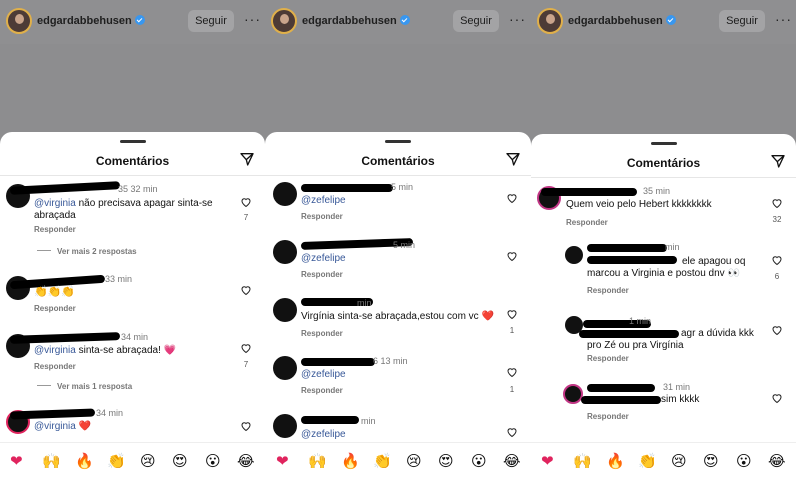  Describe the element at coordinates (84, 386) in the screenshot. I see `view-replies-button: Ver mais 1 resposta` at that location.